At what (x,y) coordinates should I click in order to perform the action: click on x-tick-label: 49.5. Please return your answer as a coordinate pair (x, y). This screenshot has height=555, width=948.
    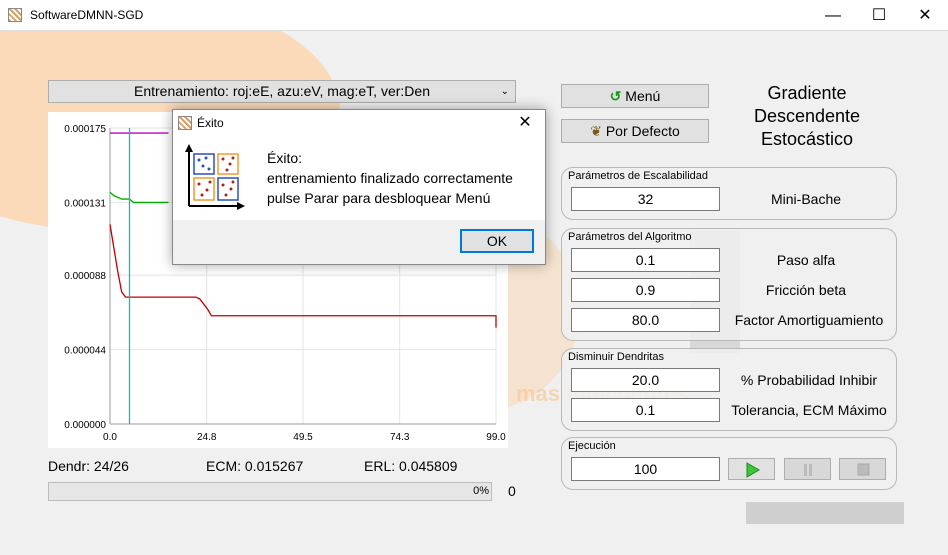
    Looking at the image, I should click on (303, 437).